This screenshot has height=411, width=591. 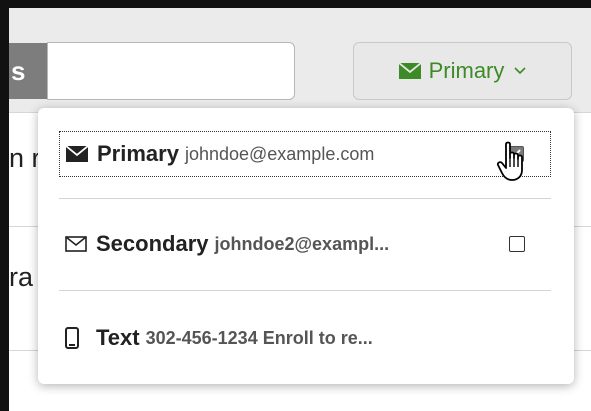 I want to click on text-input, so click(x=171, y=71).